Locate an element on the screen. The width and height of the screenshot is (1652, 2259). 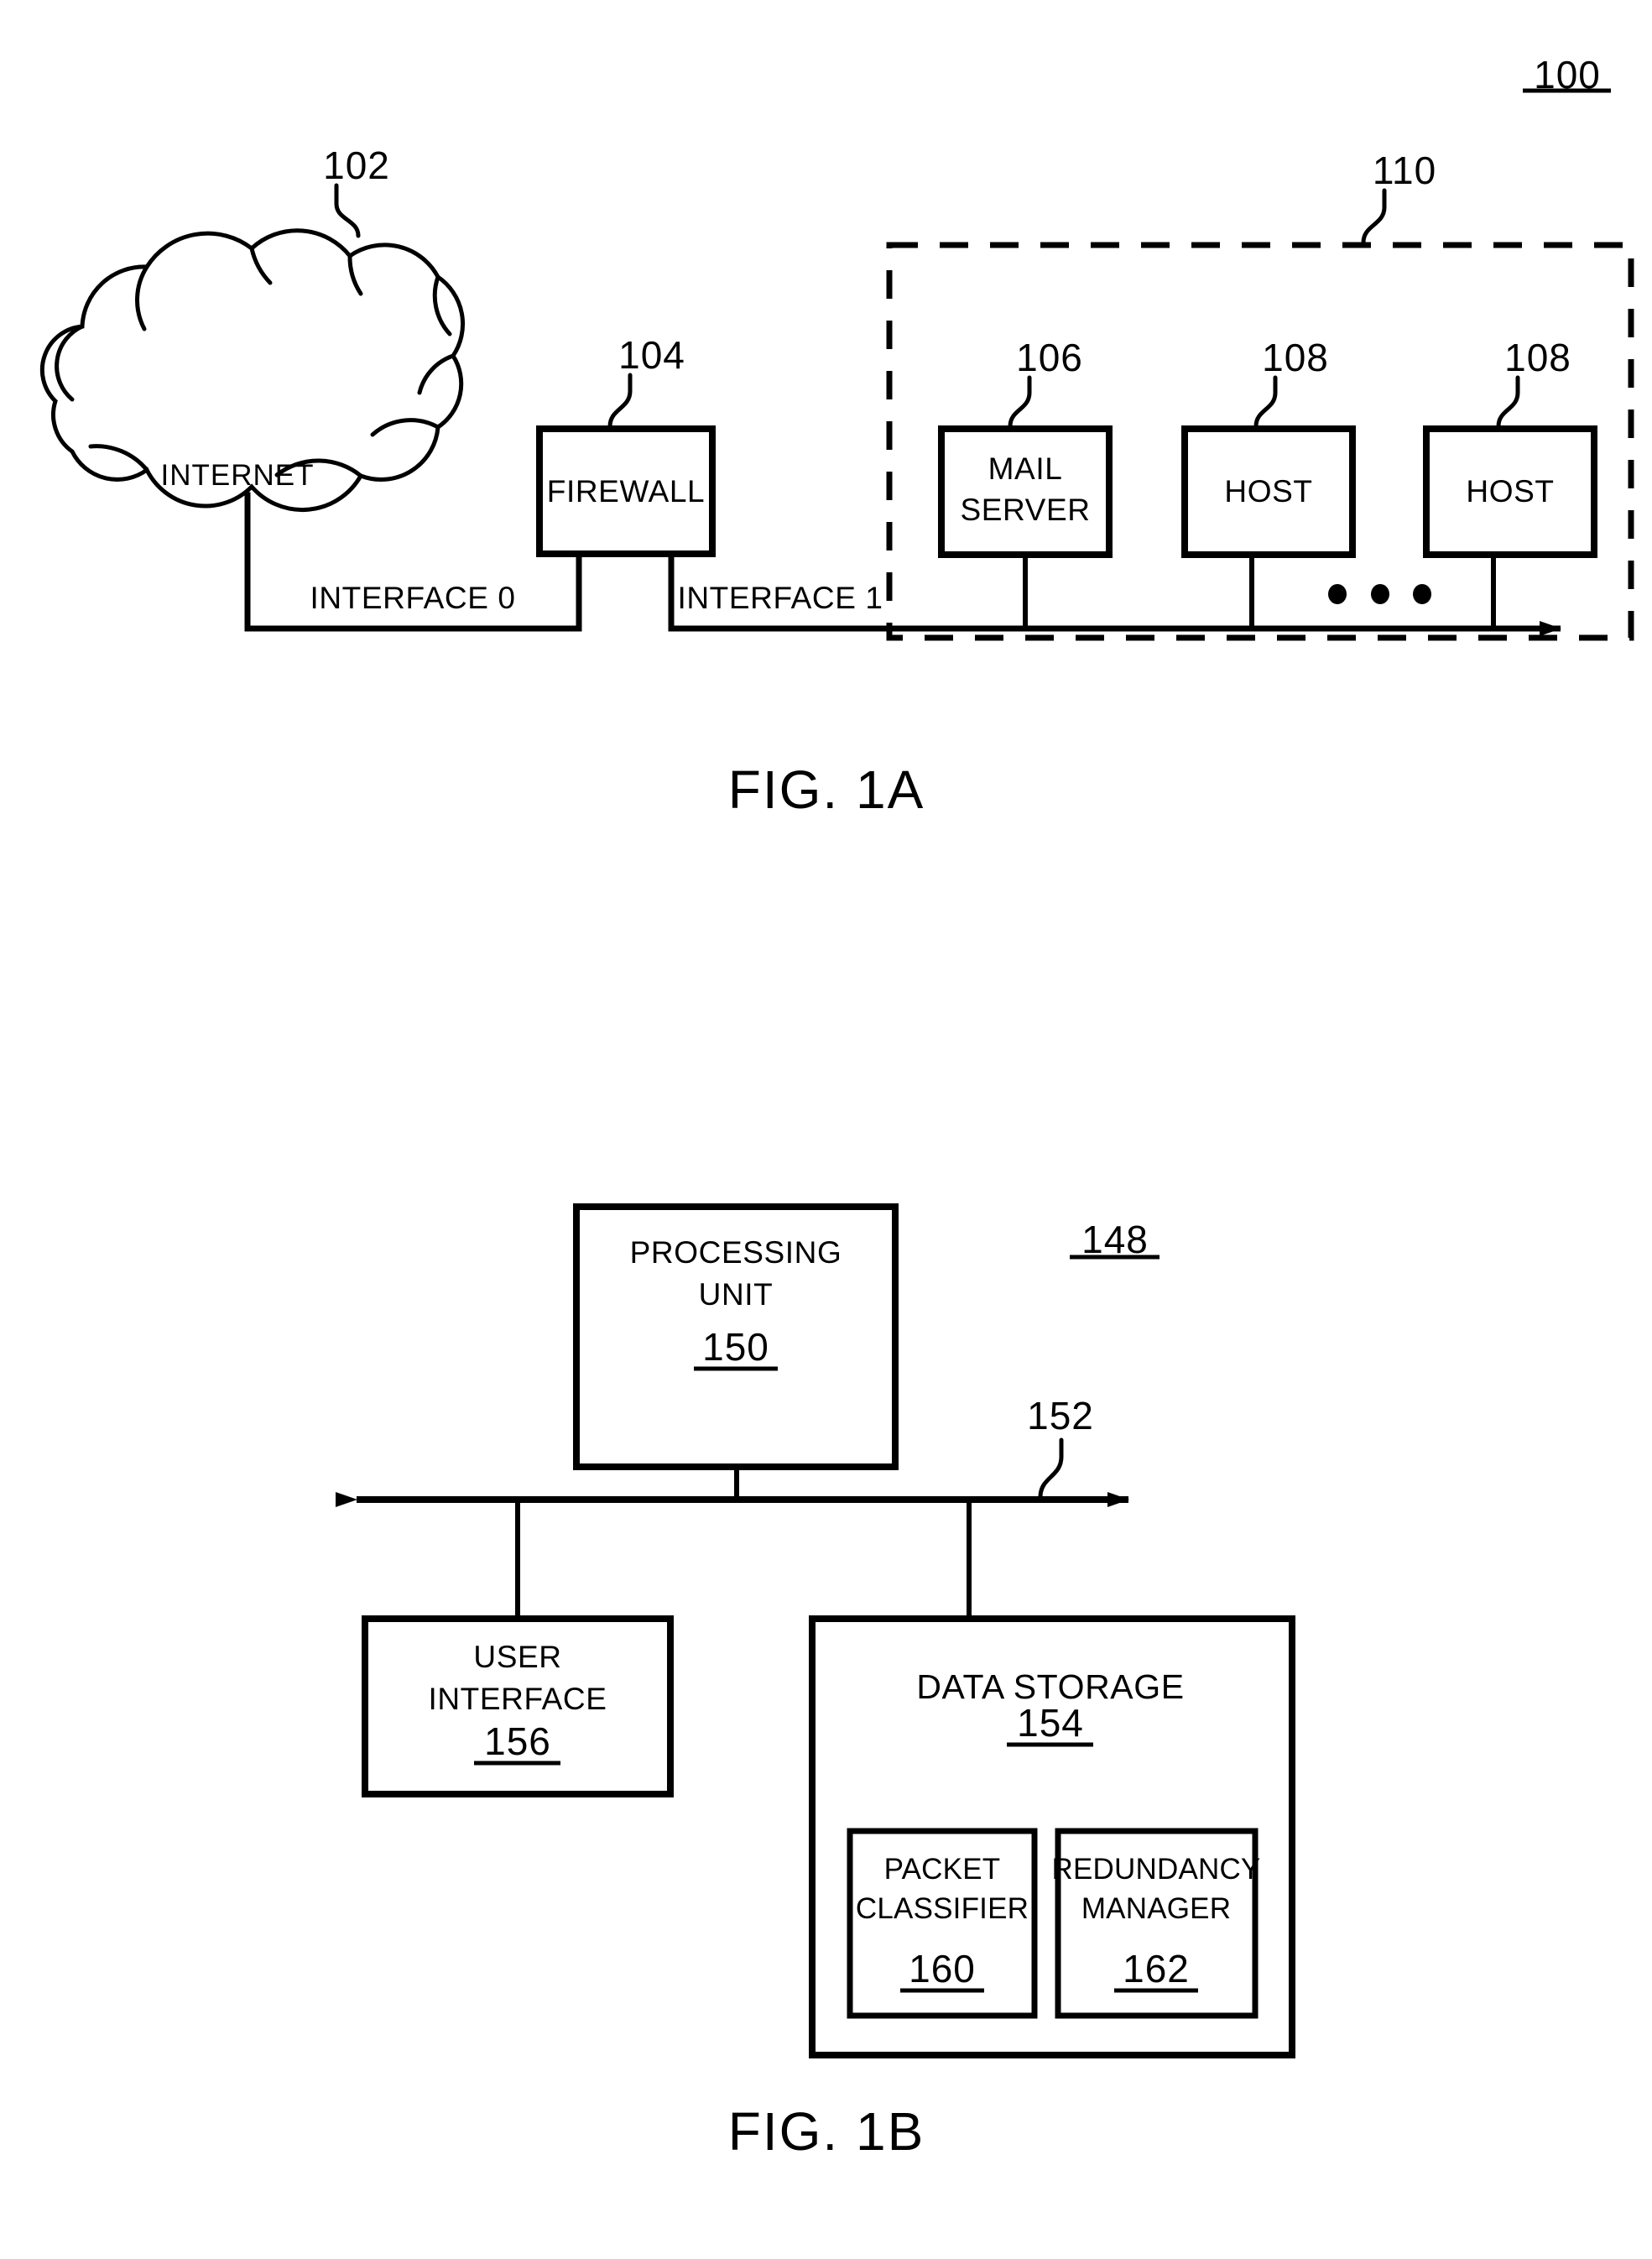
protected-network-dashed-box is located at coordinates (1260, 441).